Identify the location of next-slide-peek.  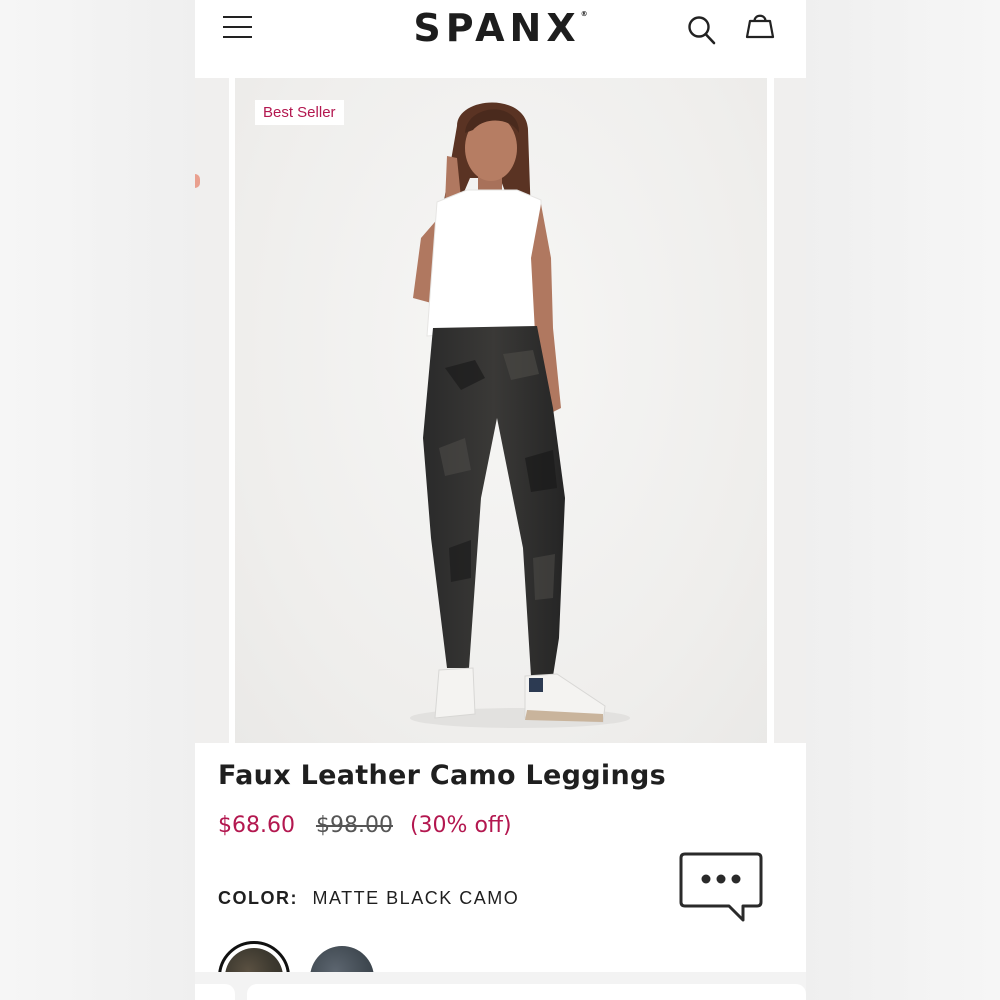
(790, 410).